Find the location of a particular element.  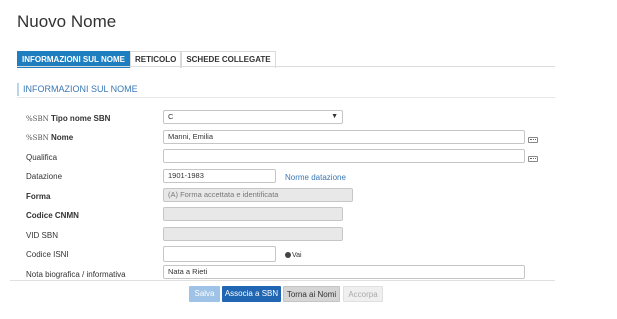

vai-label: Vai is located at coordinates (297, 255).